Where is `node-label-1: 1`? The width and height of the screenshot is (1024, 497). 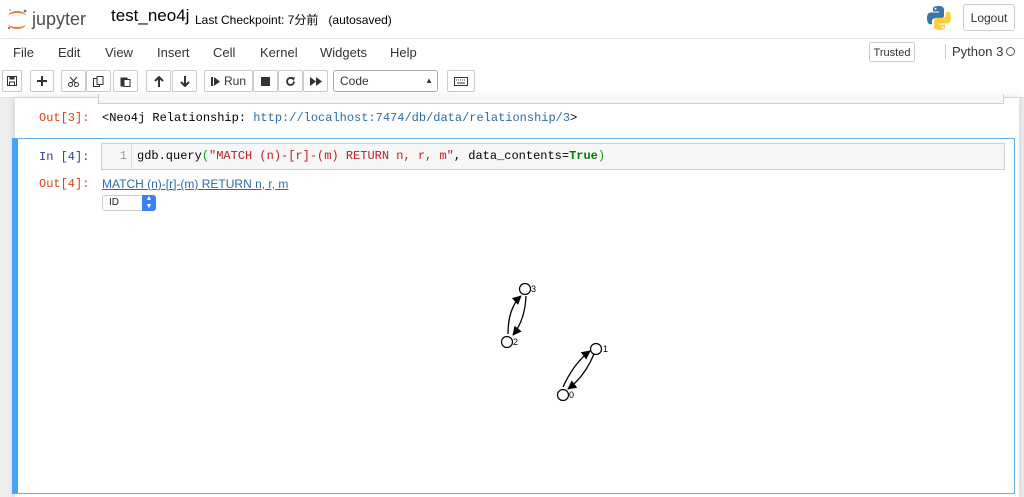
node-label-1: 1 is located at coordinates (605, 349).